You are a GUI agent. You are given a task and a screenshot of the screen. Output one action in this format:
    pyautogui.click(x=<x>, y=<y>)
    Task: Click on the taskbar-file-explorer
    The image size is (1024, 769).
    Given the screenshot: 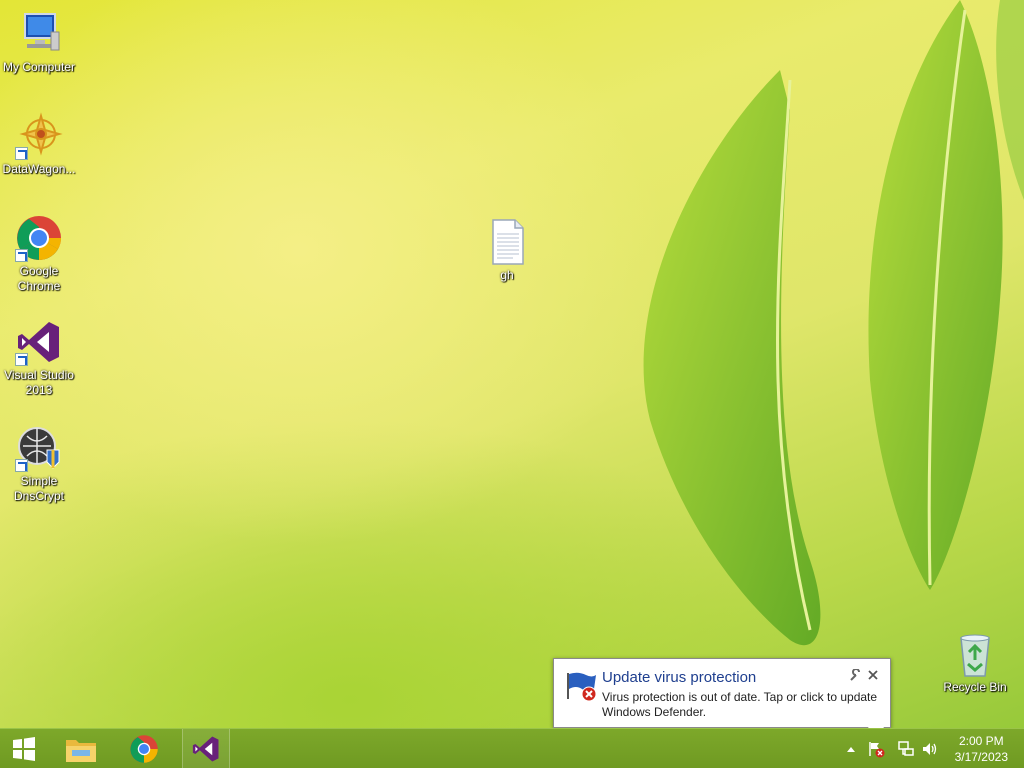 What is the action you would take?
    pyautogui.click(x=81, y=749)
    